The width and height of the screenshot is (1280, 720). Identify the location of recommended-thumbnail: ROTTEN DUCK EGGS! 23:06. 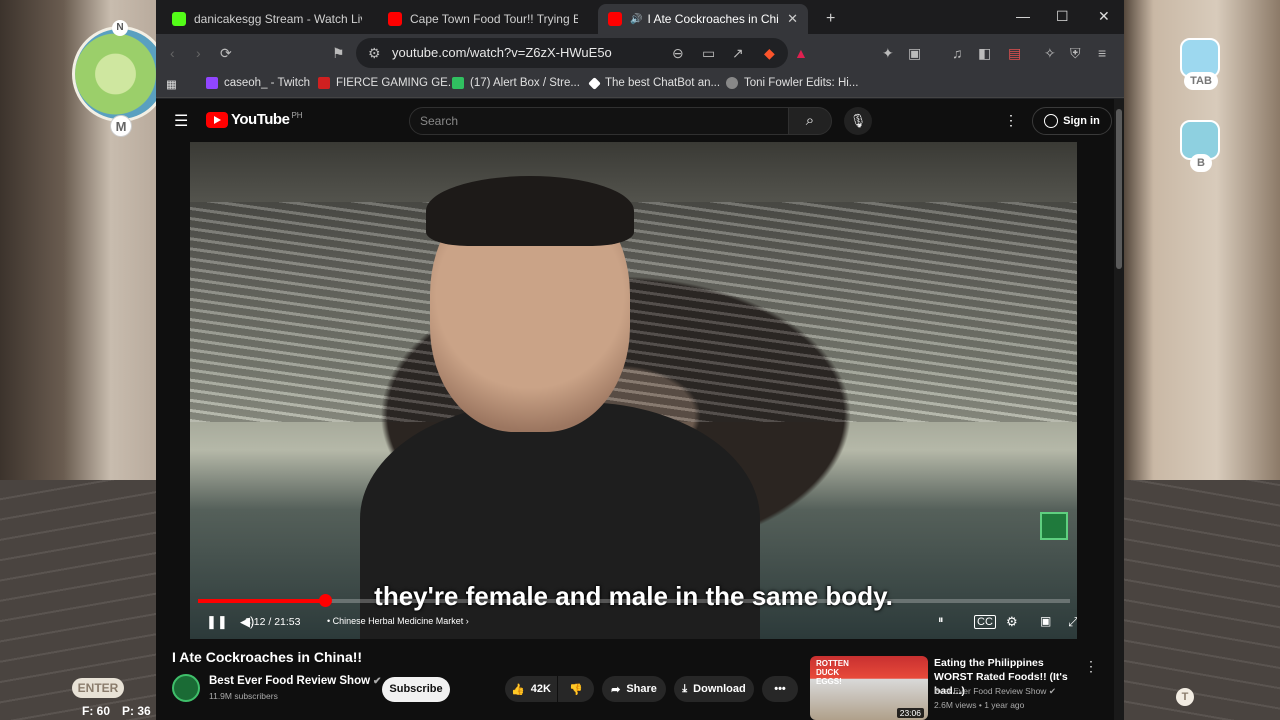
(869, 688).